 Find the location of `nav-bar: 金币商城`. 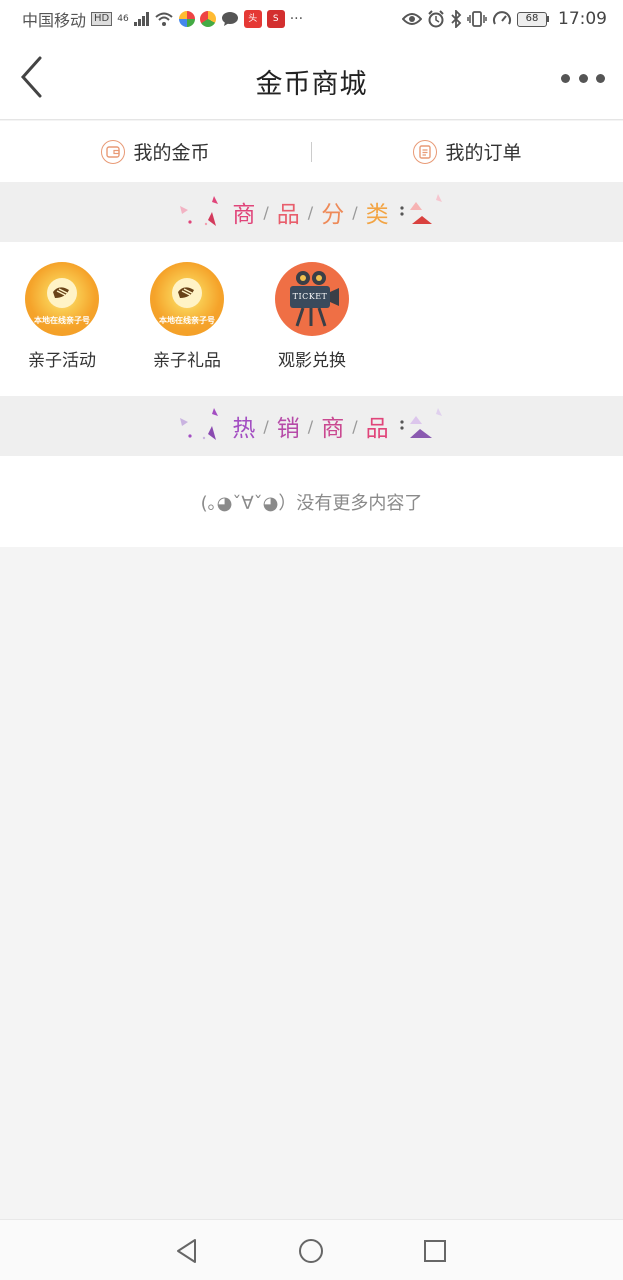

nav-bar: 金币商城 is located at coordinates (311, 79).